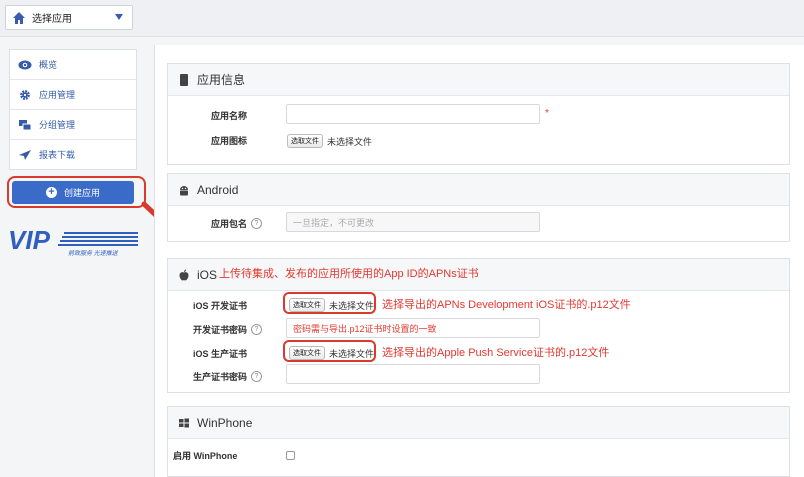 The width and height of the screenshot is (804, 477). What do you see at coordinates (413, 222) in the screenshot?
I see `package-input: 一旦指定，不可更改` at bounding box center [413, 222].